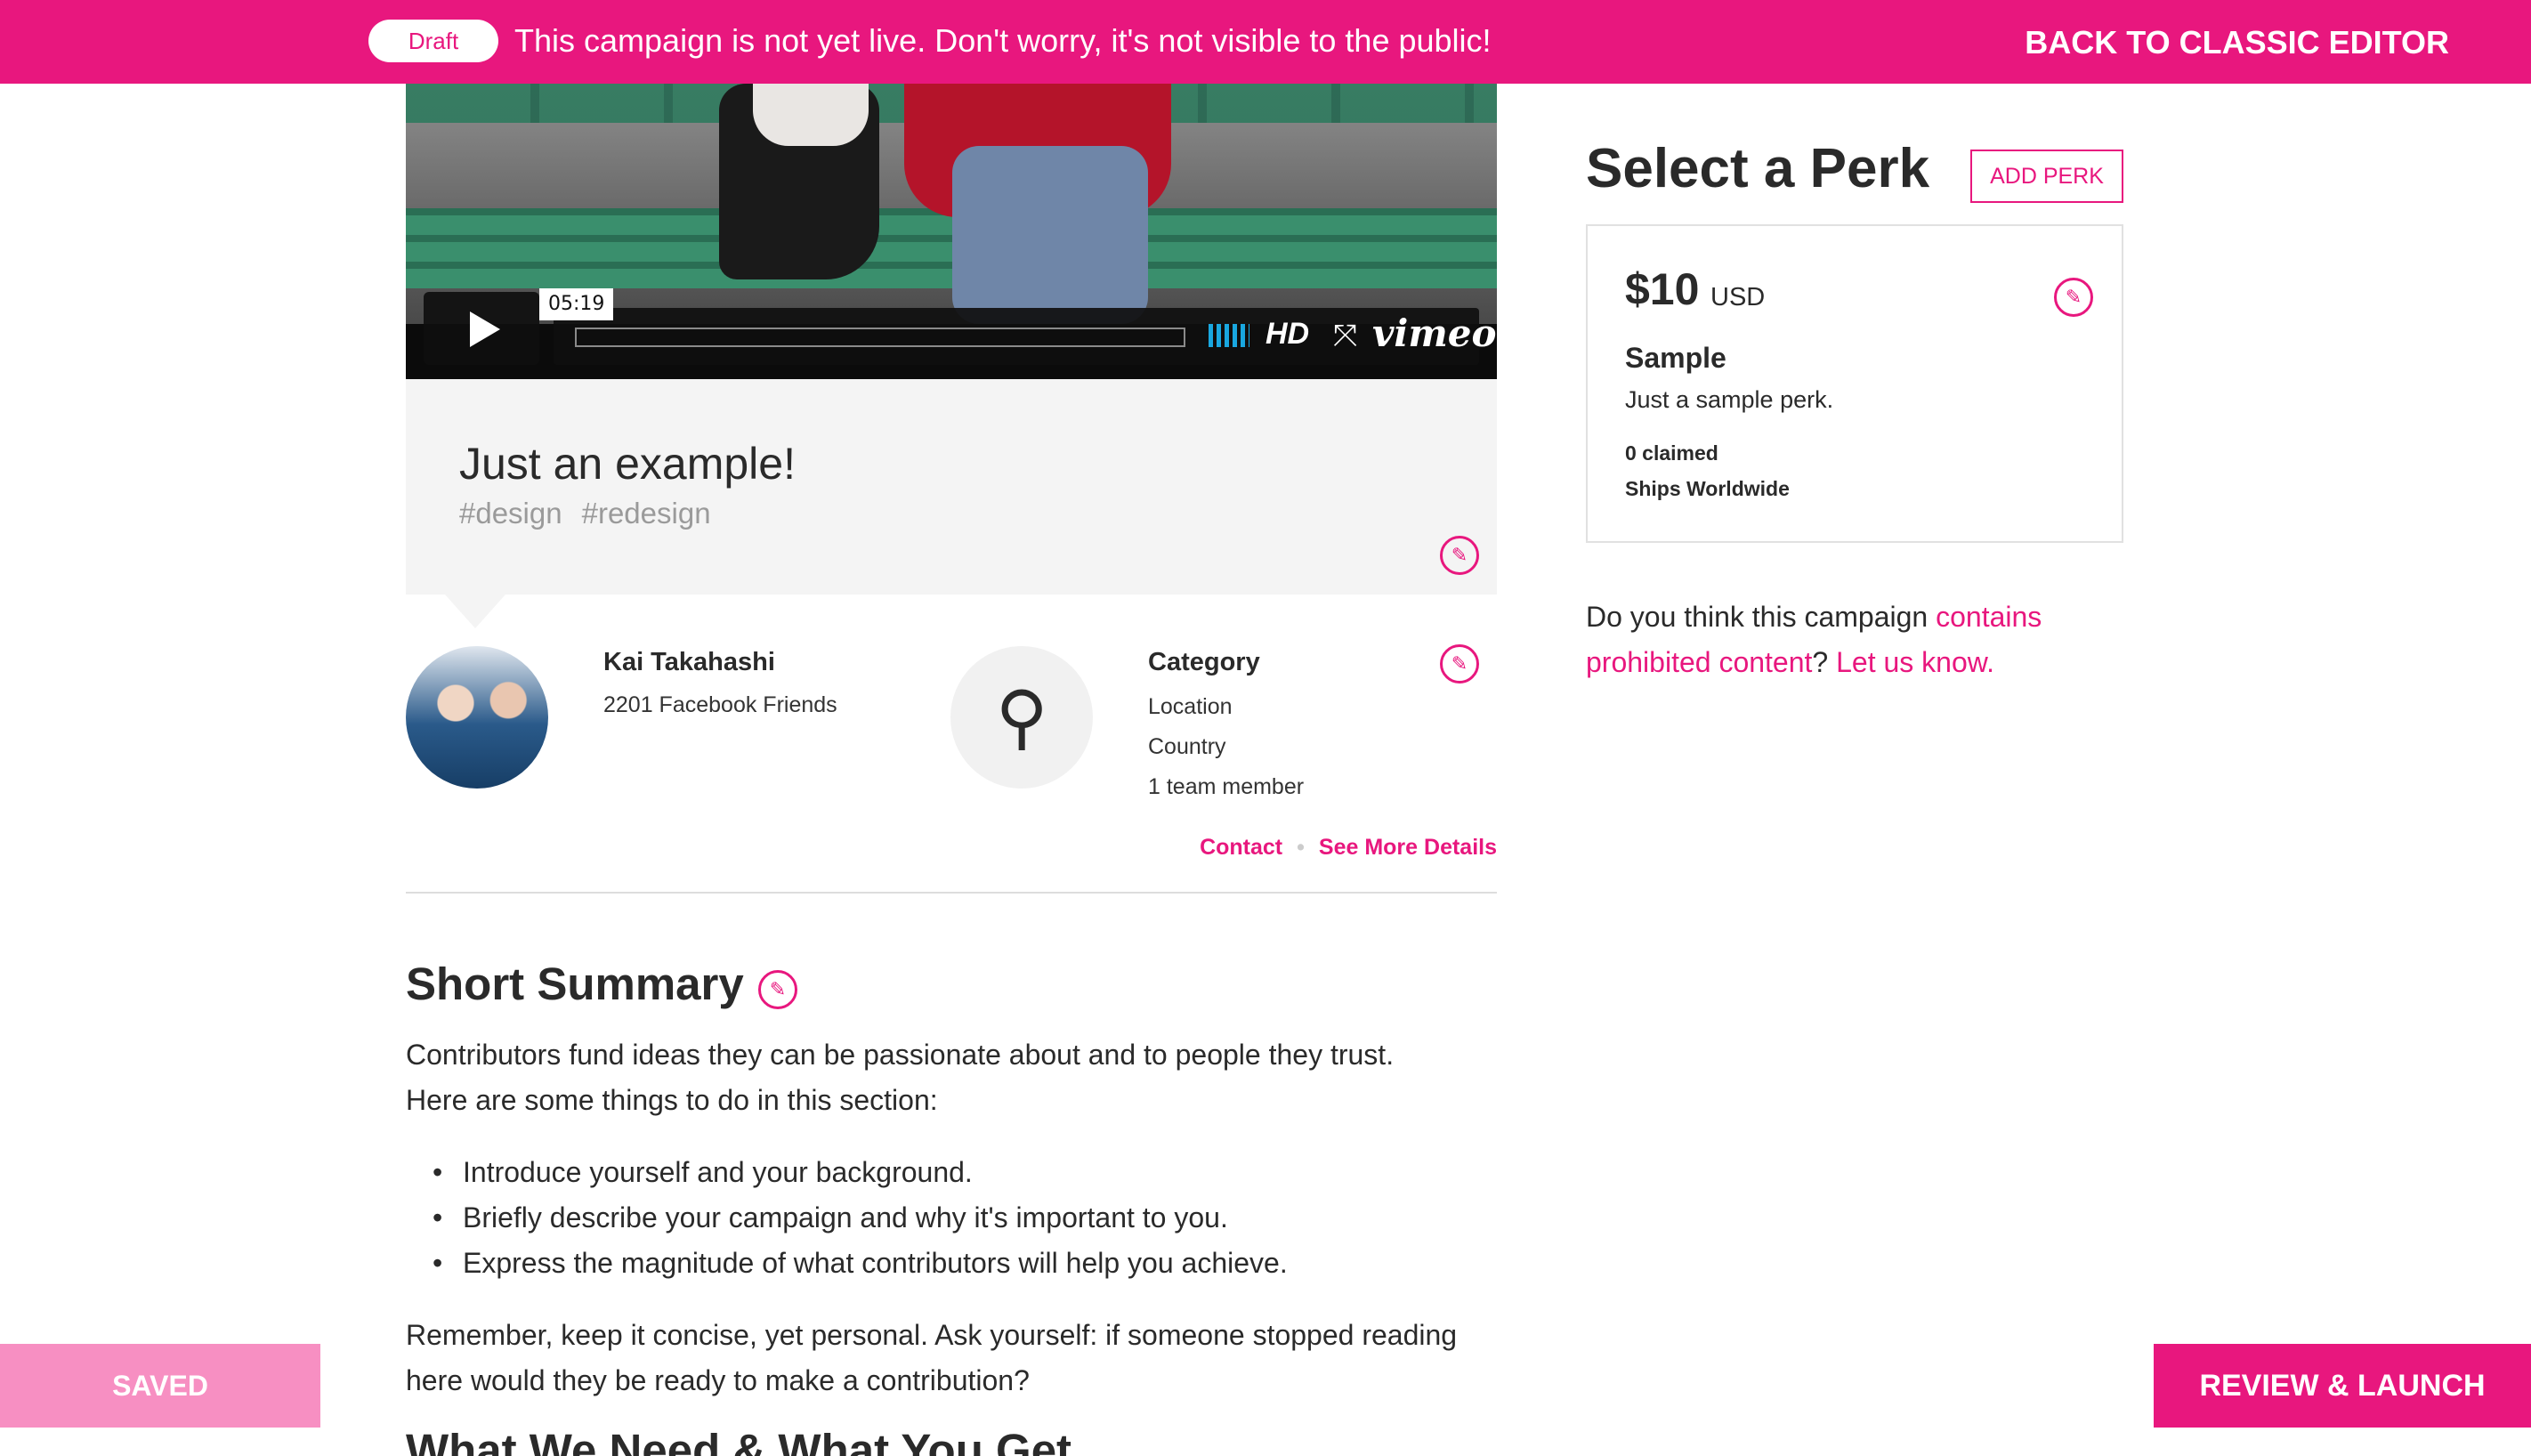 The width and height of the screenshot is (2531, 1456). What do you see at coordinates (2073, 297) in the screenshot?
I see `edit-perk-pencil-icon: ✎` at bounding box center [2073, 297].